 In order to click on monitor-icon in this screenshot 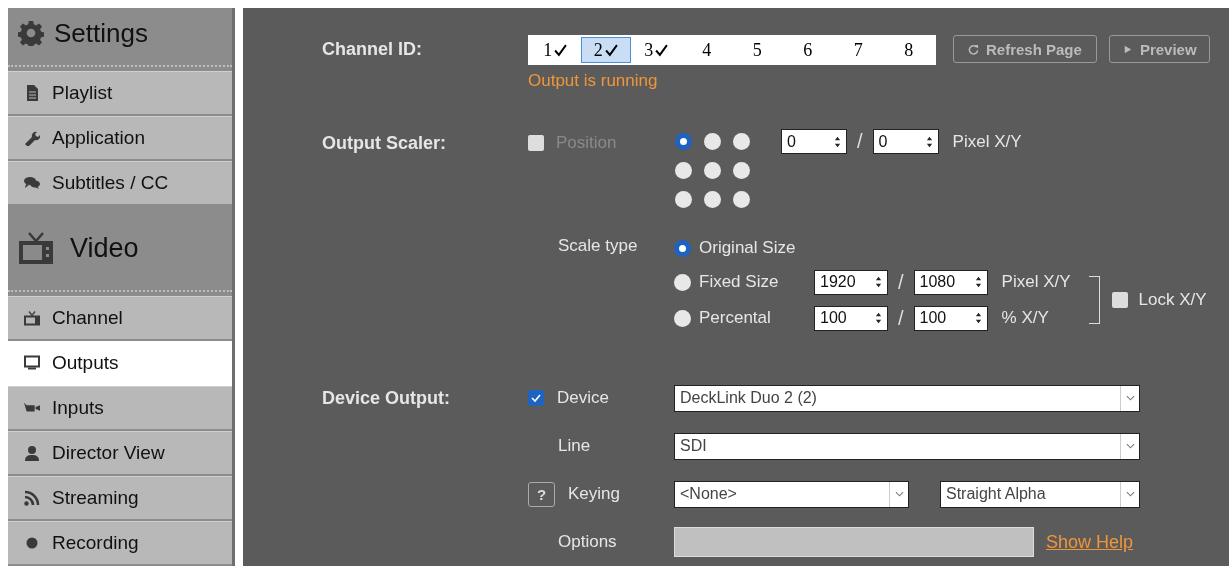, I will do `click(32, 363)`.